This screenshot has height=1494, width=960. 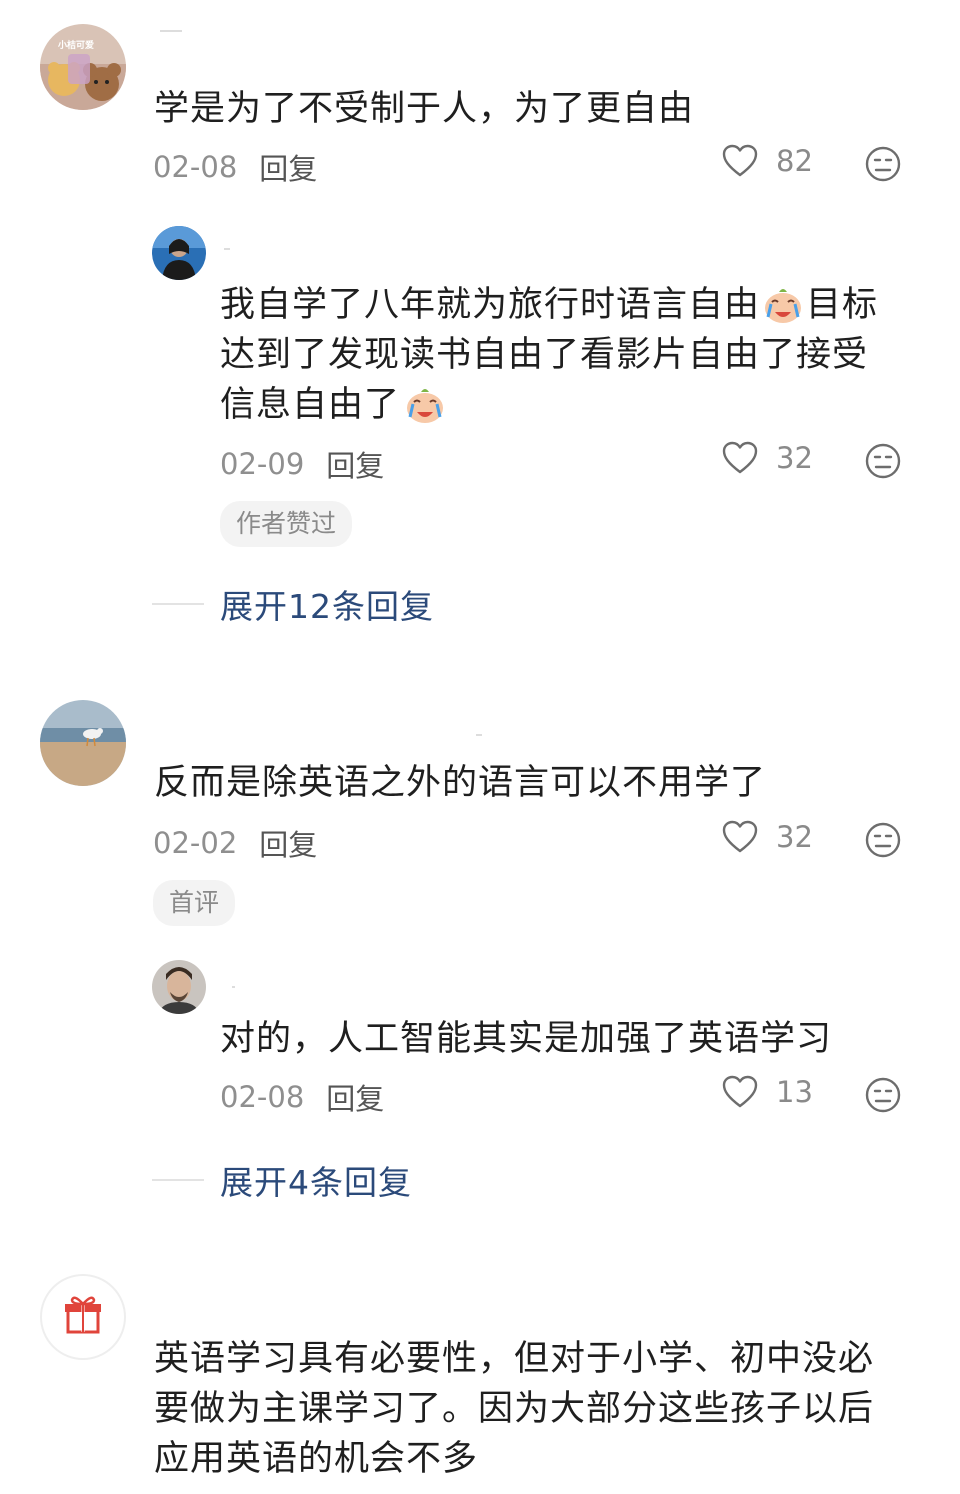 I want to click on expand-replies-button: 展开12条回复, so click(x=293, y=604).